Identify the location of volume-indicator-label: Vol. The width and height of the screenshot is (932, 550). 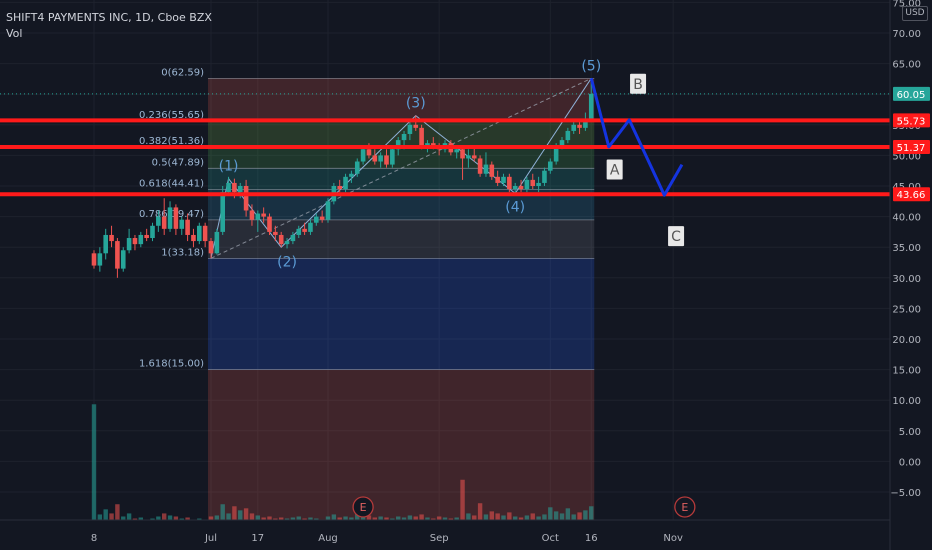
(14, 33).